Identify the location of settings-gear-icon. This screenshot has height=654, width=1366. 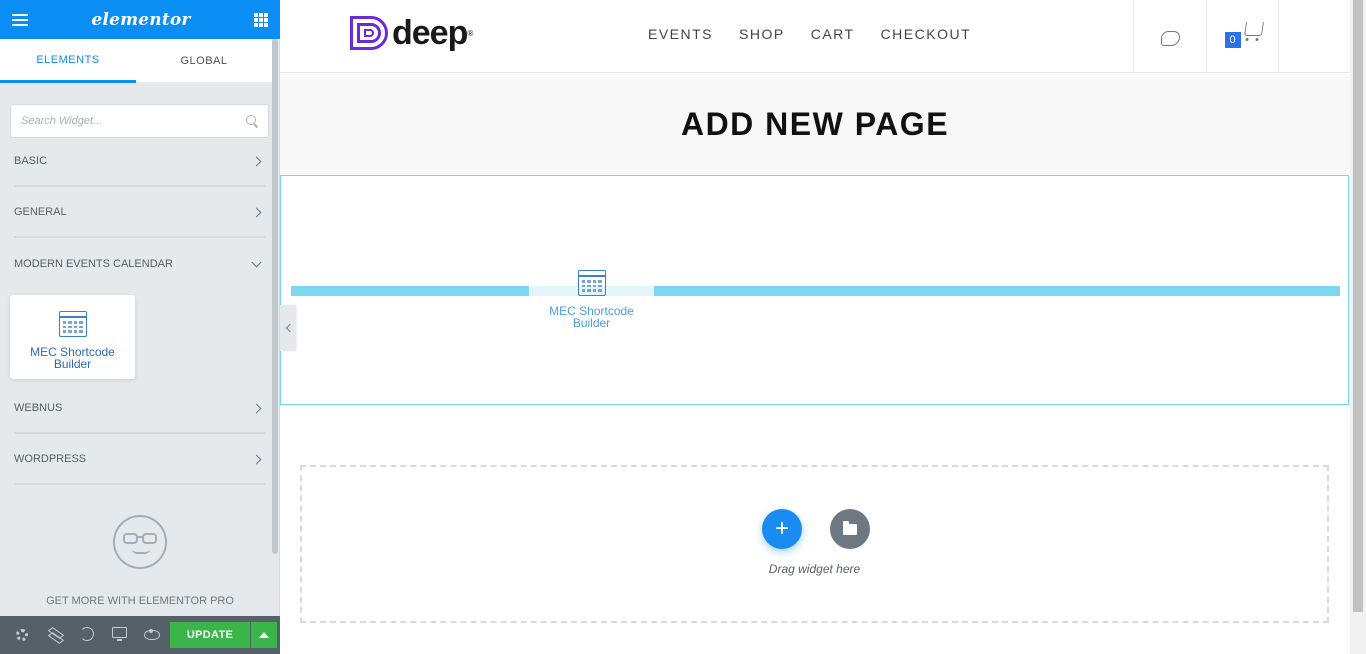
(24, 635).